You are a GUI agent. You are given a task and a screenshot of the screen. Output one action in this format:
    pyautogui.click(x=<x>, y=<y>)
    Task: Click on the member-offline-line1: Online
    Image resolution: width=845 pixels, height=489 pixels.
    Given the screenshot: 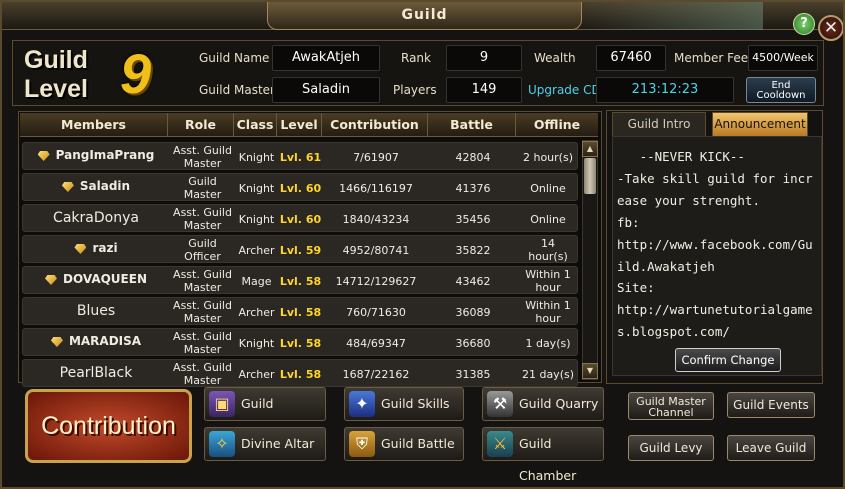 What is the action you would take?
    pyautogui.click(x=548, y=188)
    